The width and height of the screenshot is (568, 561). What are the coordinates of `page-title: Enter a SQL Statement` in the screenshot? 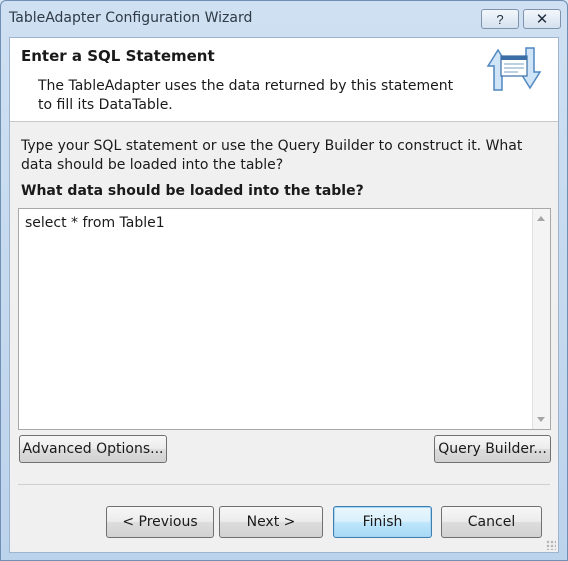 It's located at (118, 56).